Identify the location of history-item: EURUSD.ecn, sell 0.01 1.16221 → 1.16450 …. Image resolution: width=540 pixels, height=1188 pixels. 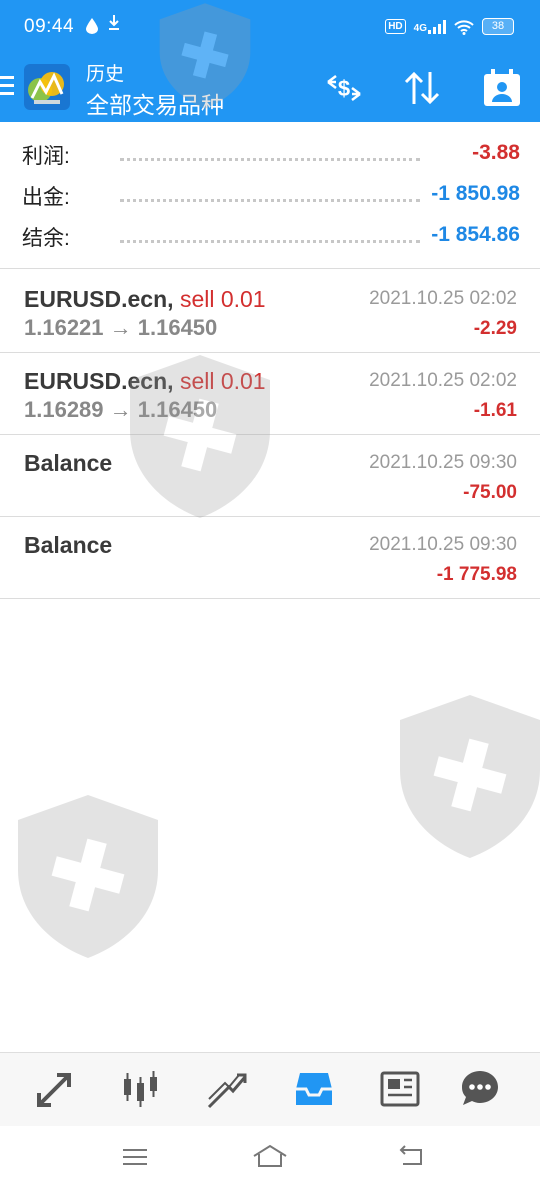
(270, 311).